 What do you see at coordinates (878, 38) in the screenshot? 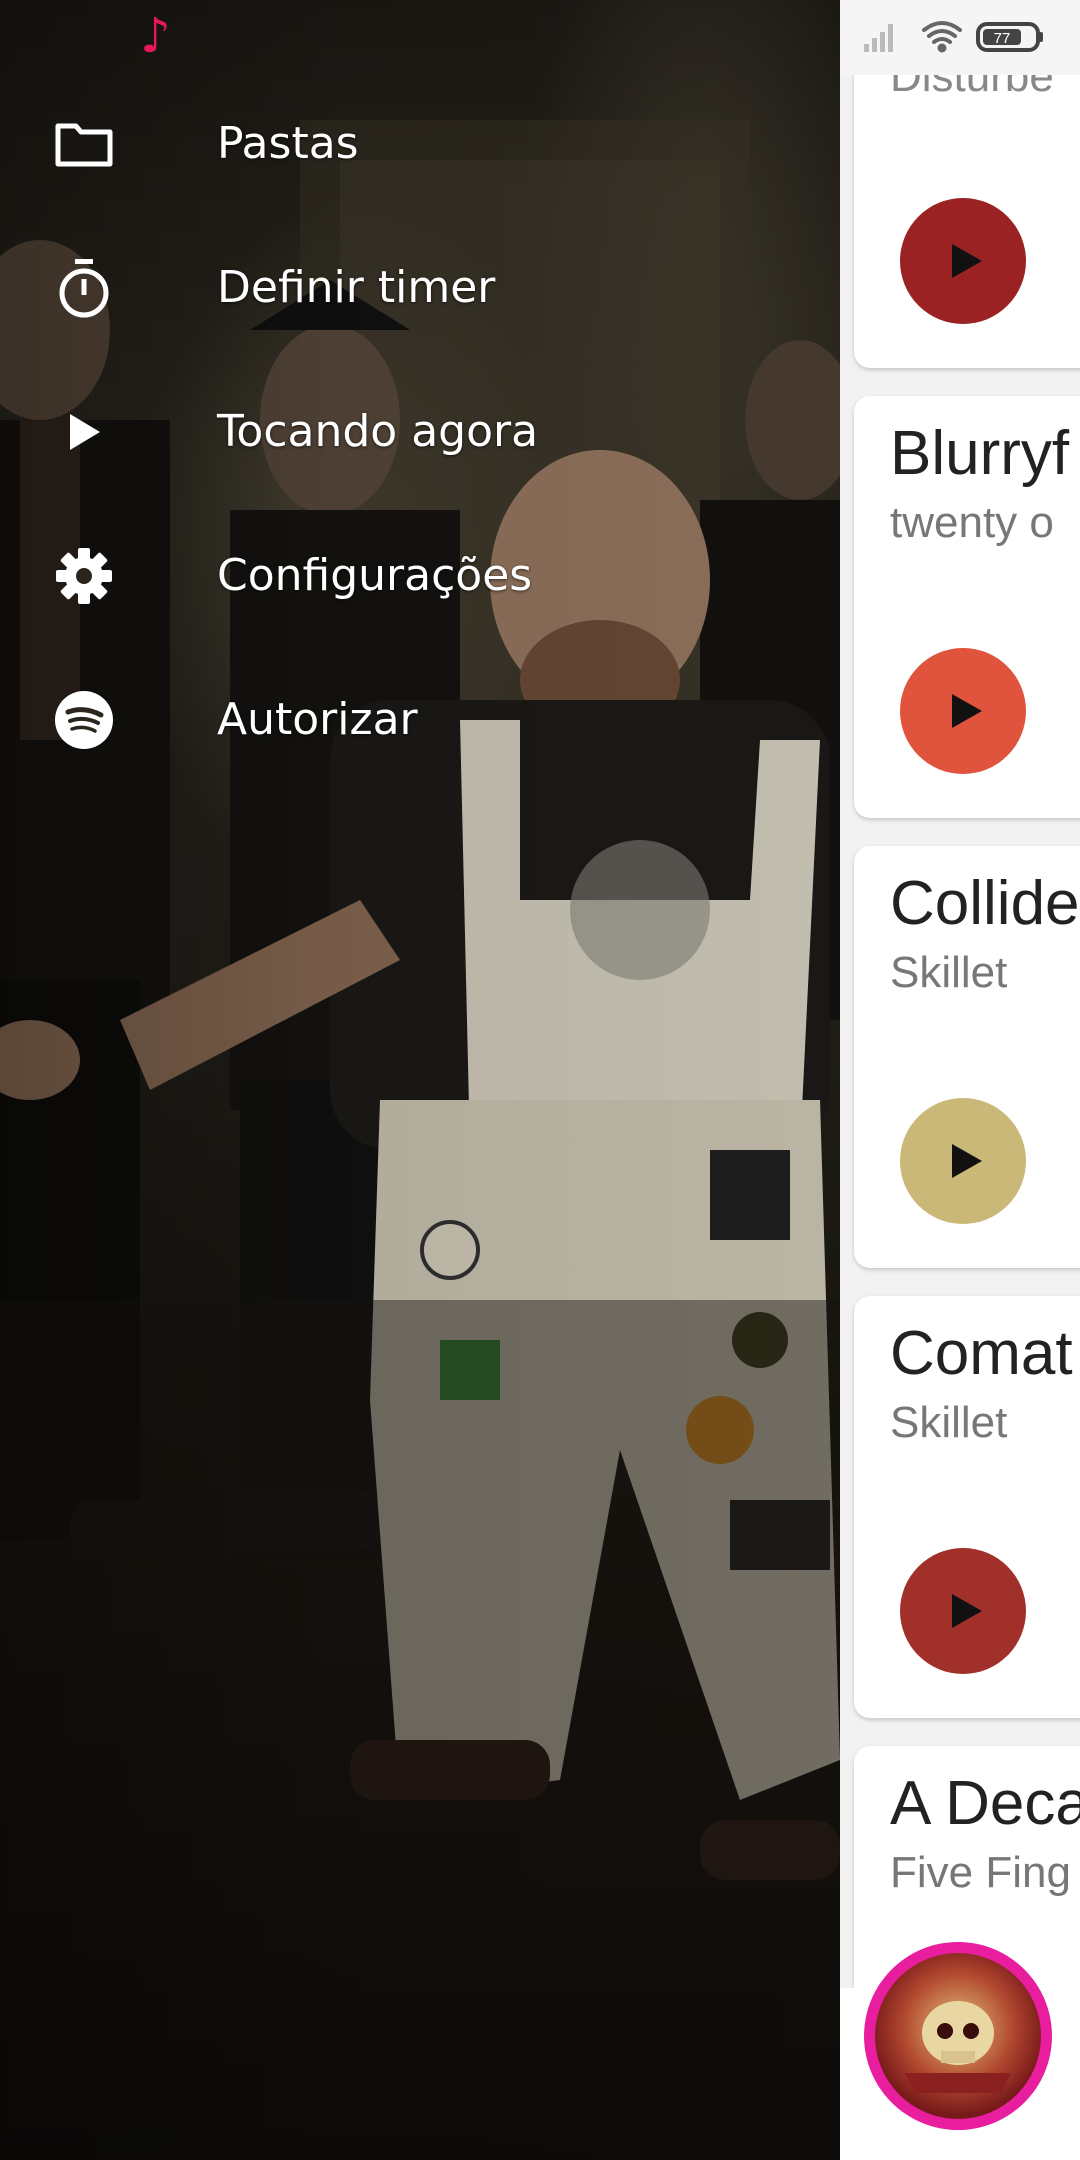
I see `signal-icon` at bounding box center [878, 38].